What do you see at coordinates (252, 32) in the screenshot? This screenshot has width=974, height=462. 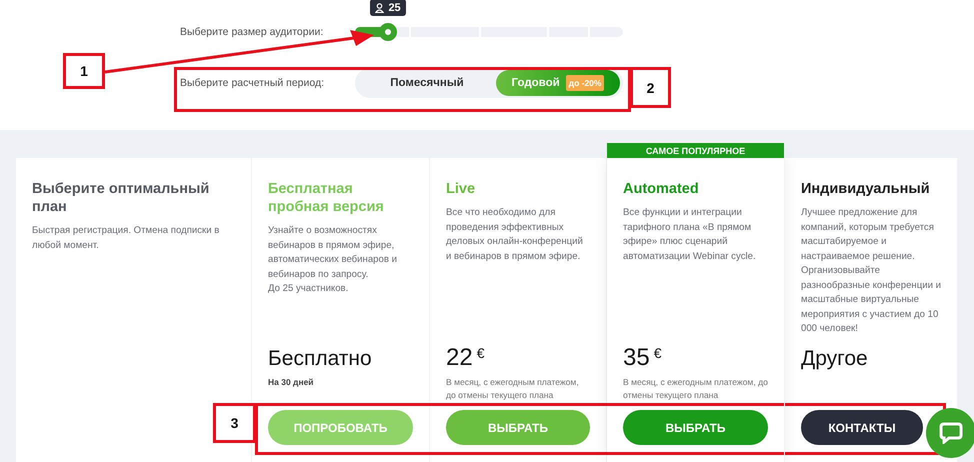 I see `audience-label: Выберите размер аудитории:` at bounding box center [252, 32].